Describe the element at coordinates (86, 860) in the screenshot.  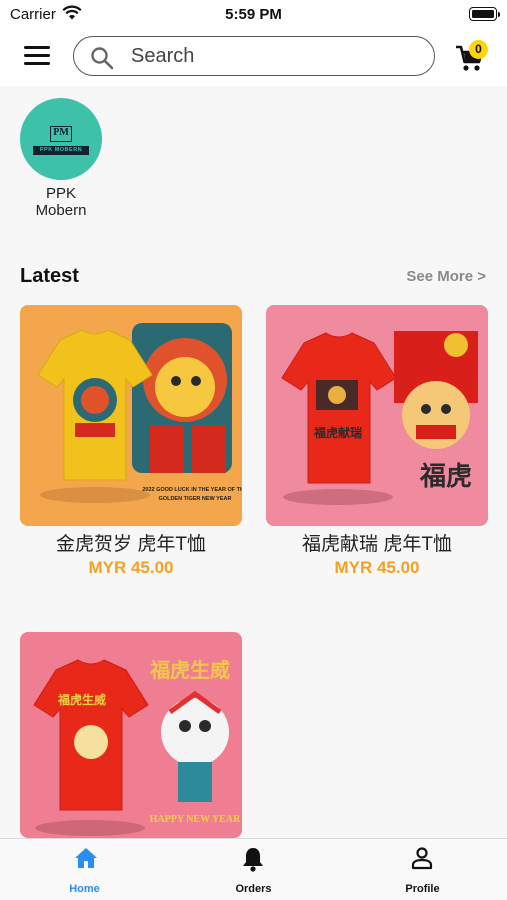
I see `home-icon` at that location.